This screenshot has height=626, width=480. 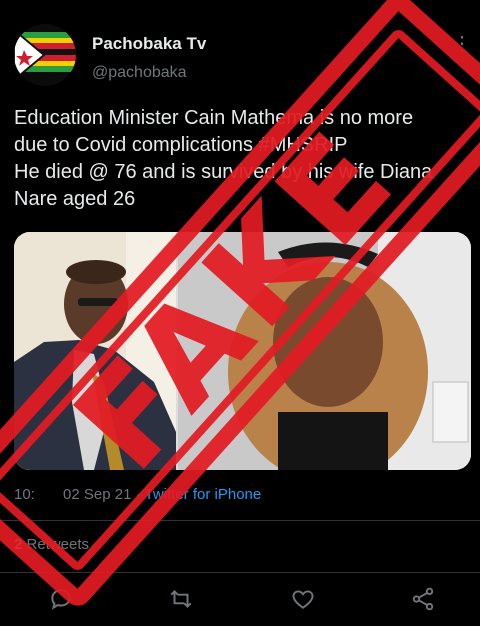 What do you see at coordinates (24, 494) in the screenshot?
I see `tweet-time: 10:` at bounding box center [24, 494].